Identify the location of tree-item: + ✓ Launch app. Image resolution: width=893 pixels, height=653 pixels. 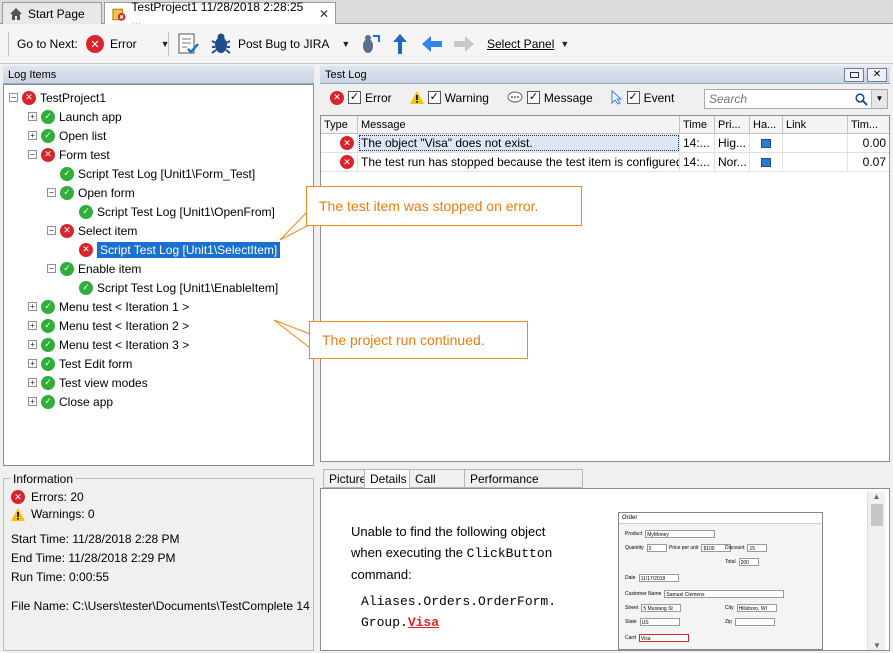
(75, 116).